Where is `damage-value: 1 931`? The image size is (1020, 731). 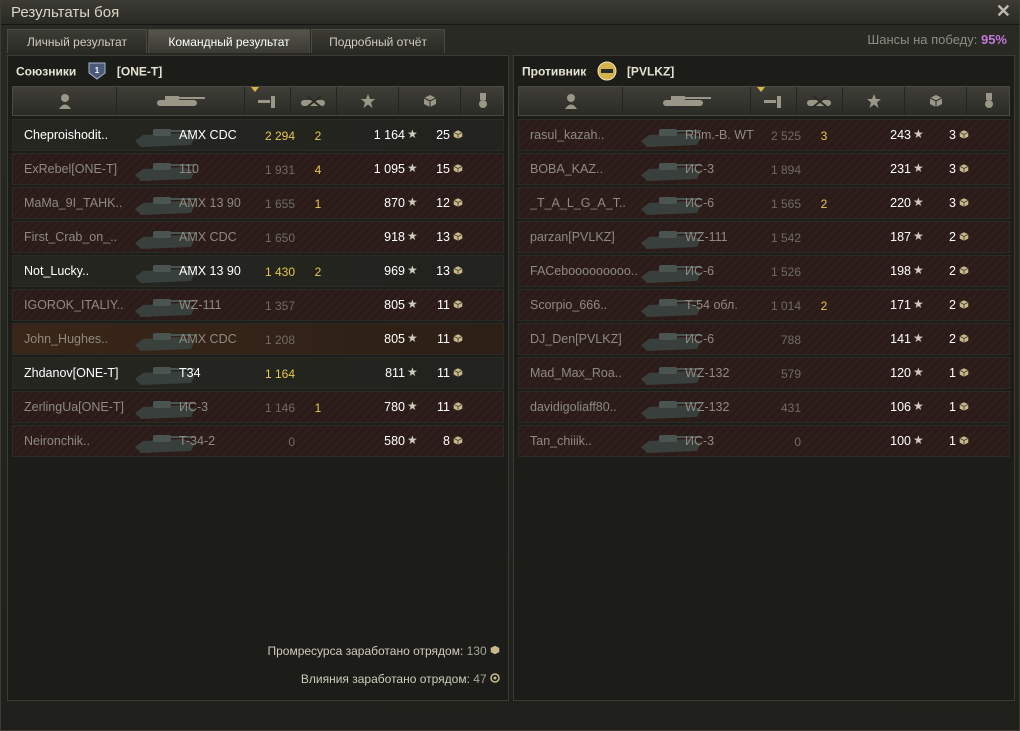
damage-value: 1 931 is located at coordinates (279, 170).